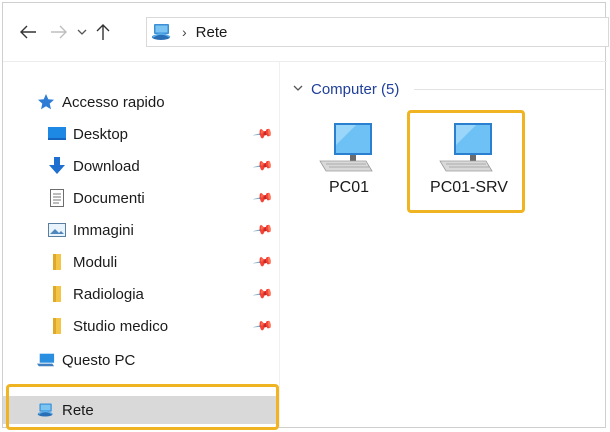  I want to click on sidebar-item-label: Radiologia, so click(108, 294).